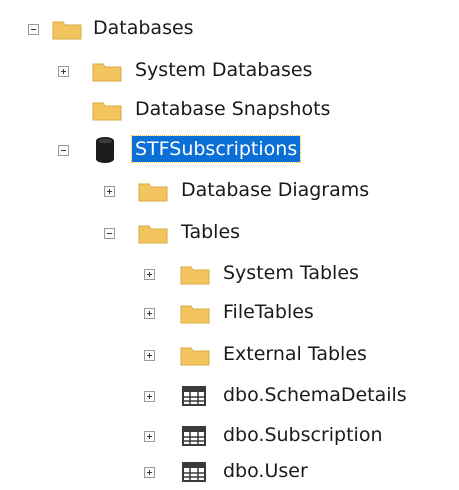  What do you see at coordinates (303, 435) in the screenshot?
I see `tree-node-label: dbo.Subscription` at bounding box center [303, 435].